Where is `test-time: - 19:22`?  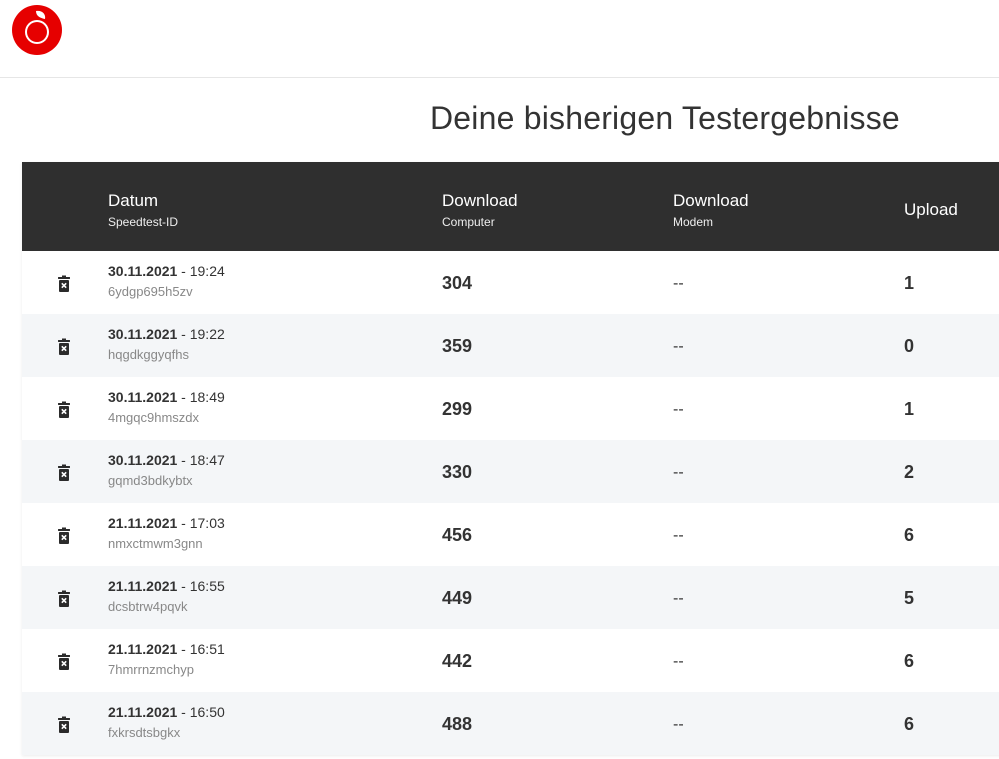 test-time: - 19:22 is located at coordinates (201, 334).